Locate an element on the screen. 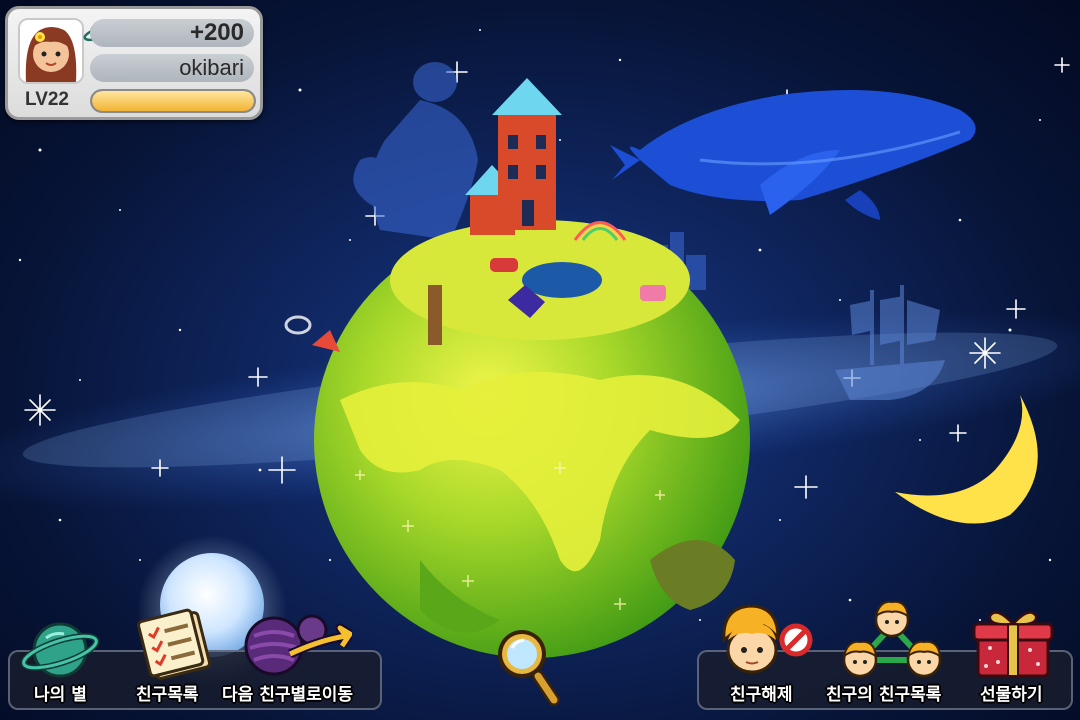  points-counter: +200 is located at coordinates (172, 33).